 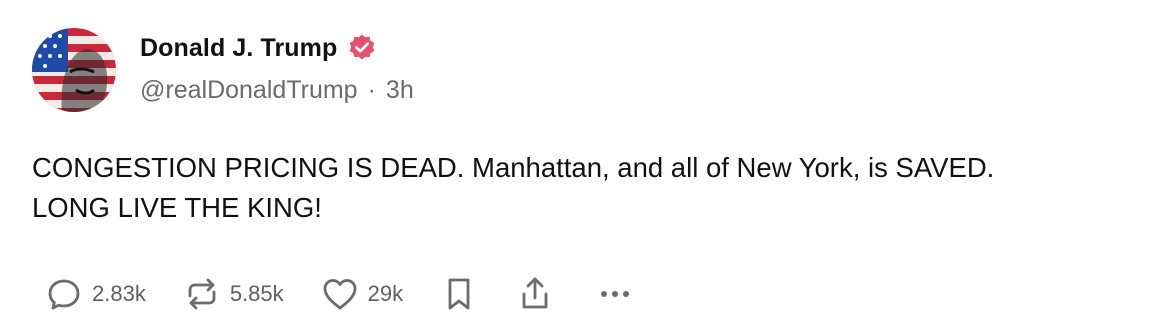 What do you see at coordinates (249, 90) in the screenshot?
I see `handle: @realDonaldTrump` at bounding box center [249, 90].